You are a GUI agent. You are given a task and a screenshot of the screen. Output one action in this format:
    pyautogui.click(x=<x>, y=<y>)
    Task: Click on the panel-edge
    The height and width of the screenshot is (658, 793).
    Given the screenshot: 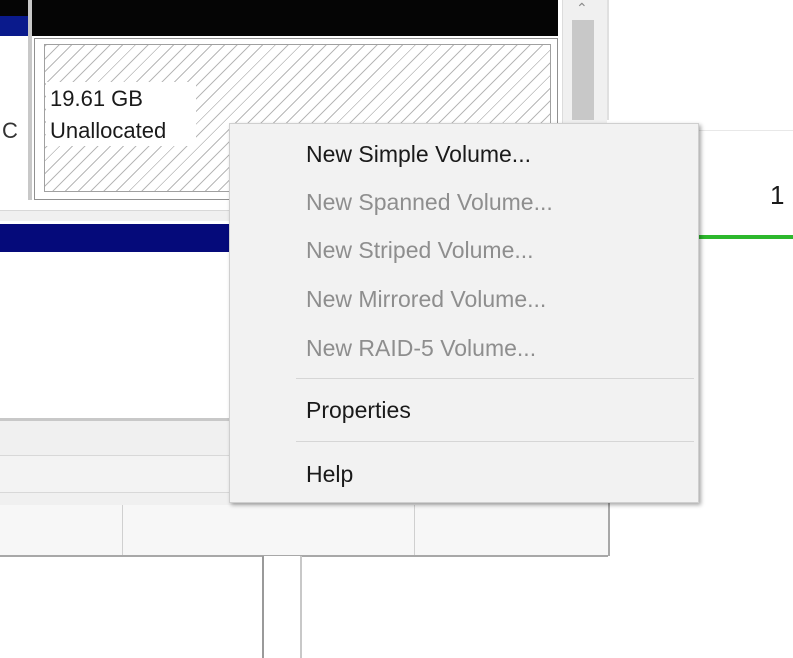 What is the action you would take?
    pyautogui.click(x=608, y=60)
    